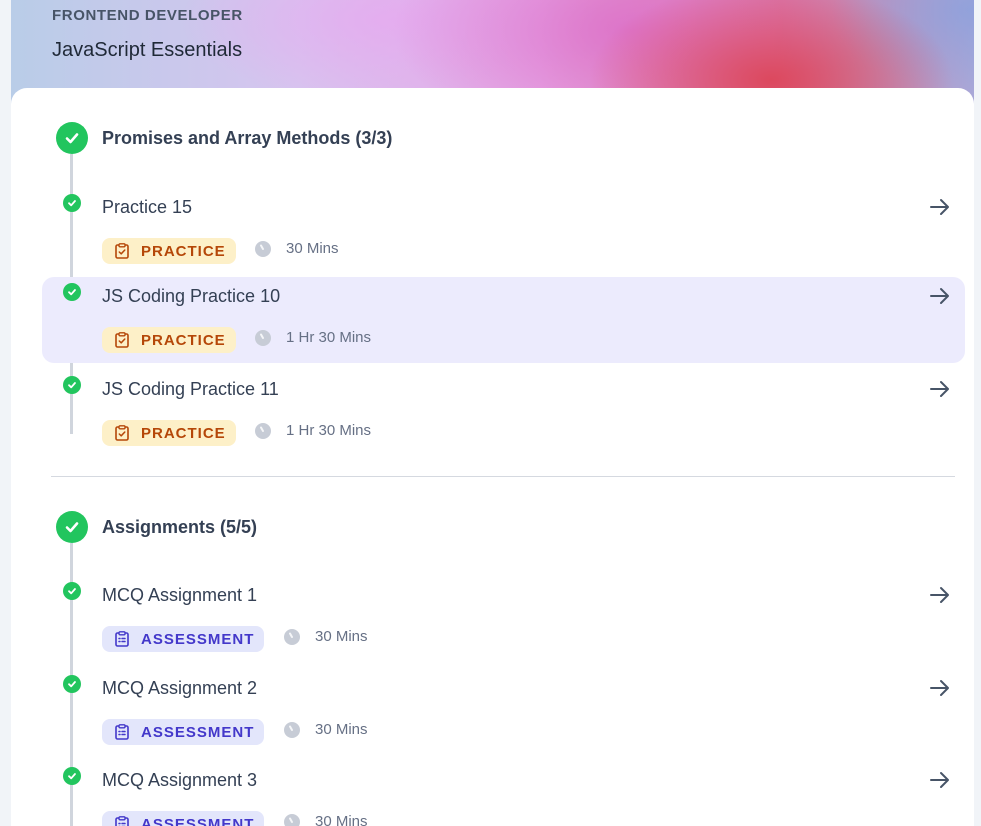  I want to click on list-item: MCQ Assignment 2 ASSESSMENT 30 Mins, so click(503, 712).